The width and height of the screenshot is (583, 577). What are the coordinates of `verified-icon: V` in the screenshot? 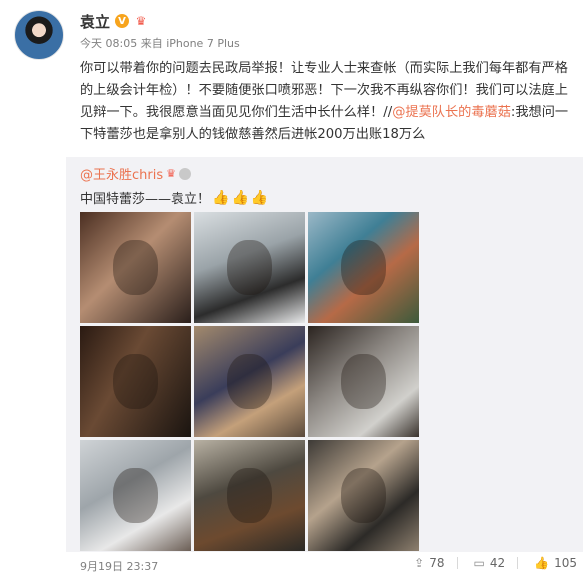 It's located at (122, 21).